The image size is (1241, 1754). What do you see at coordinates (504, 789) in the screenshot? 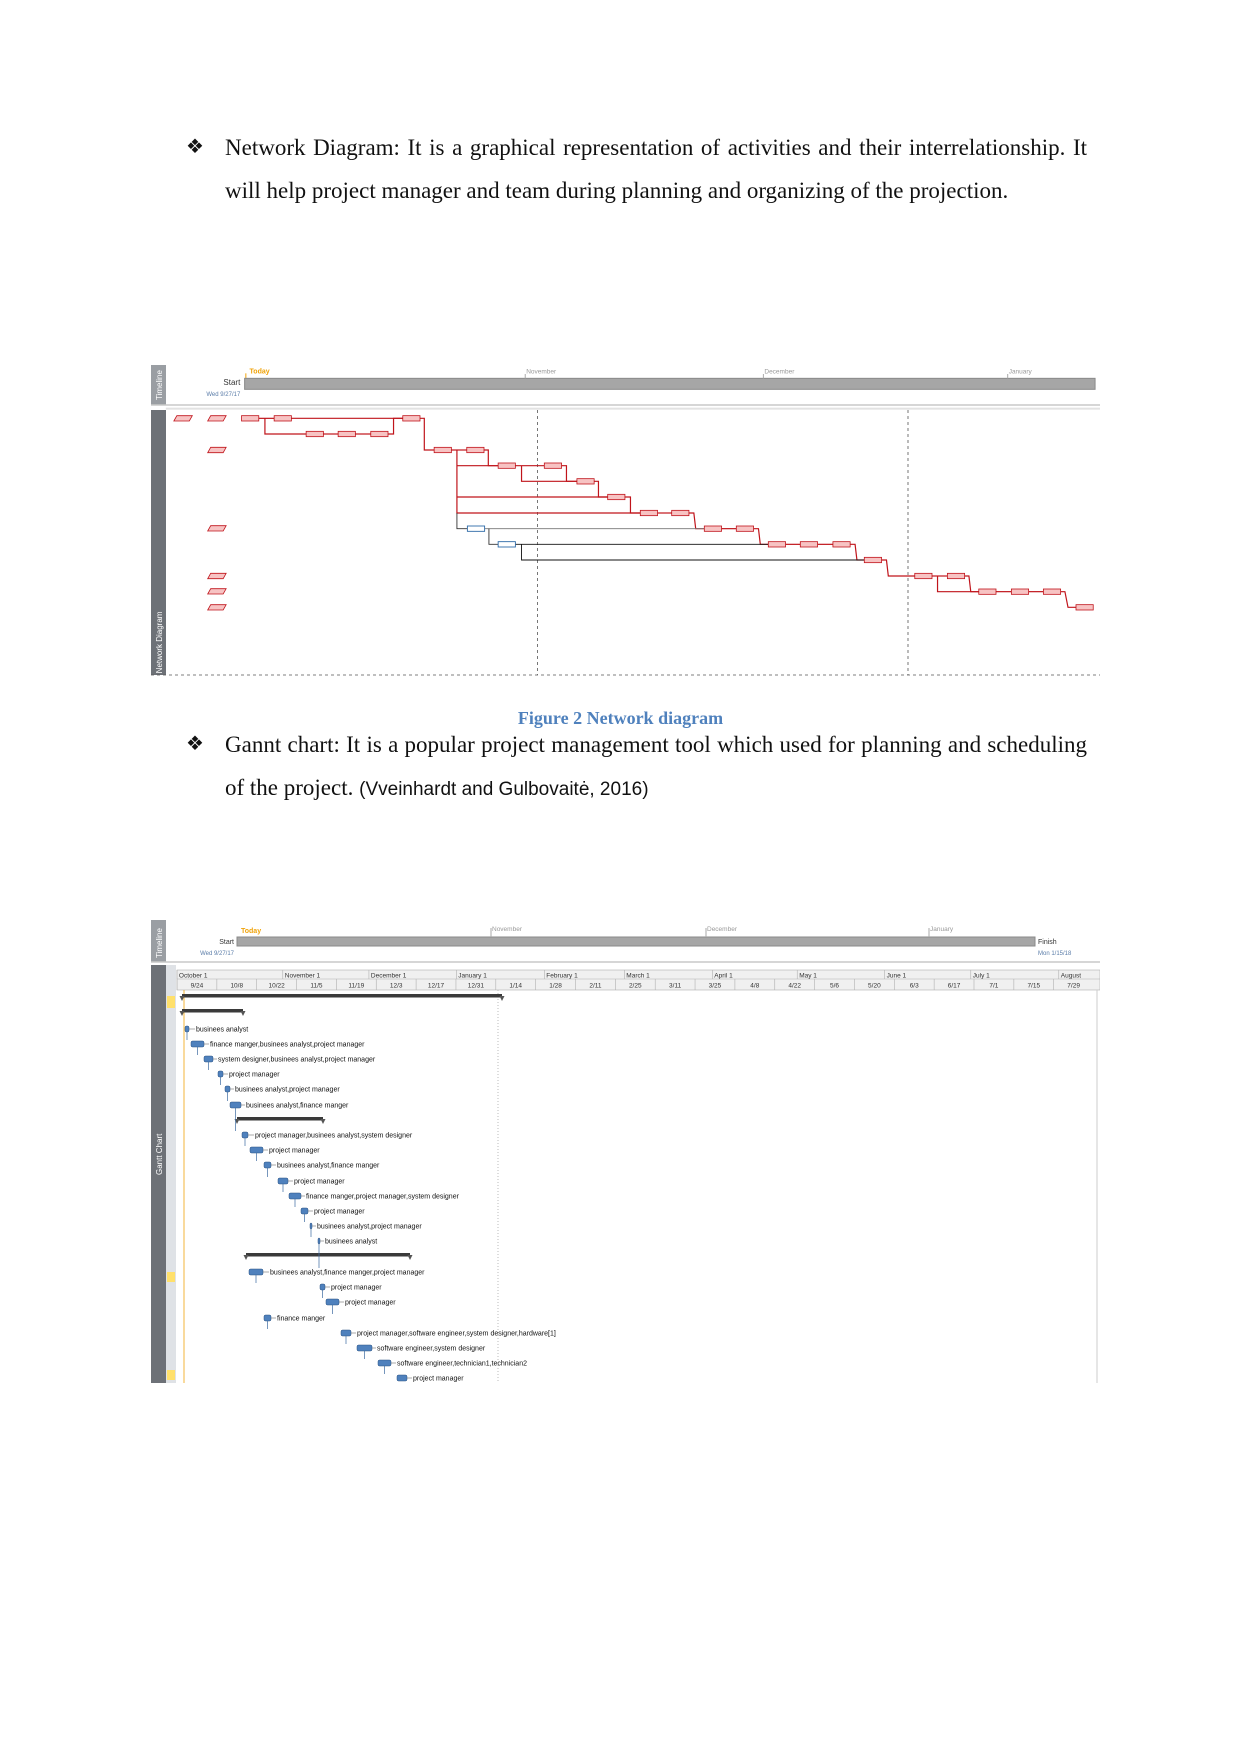
I see `citation: (Vveinhardt and Gulbovaitė, 2016)` at bounding box center [504, 789].